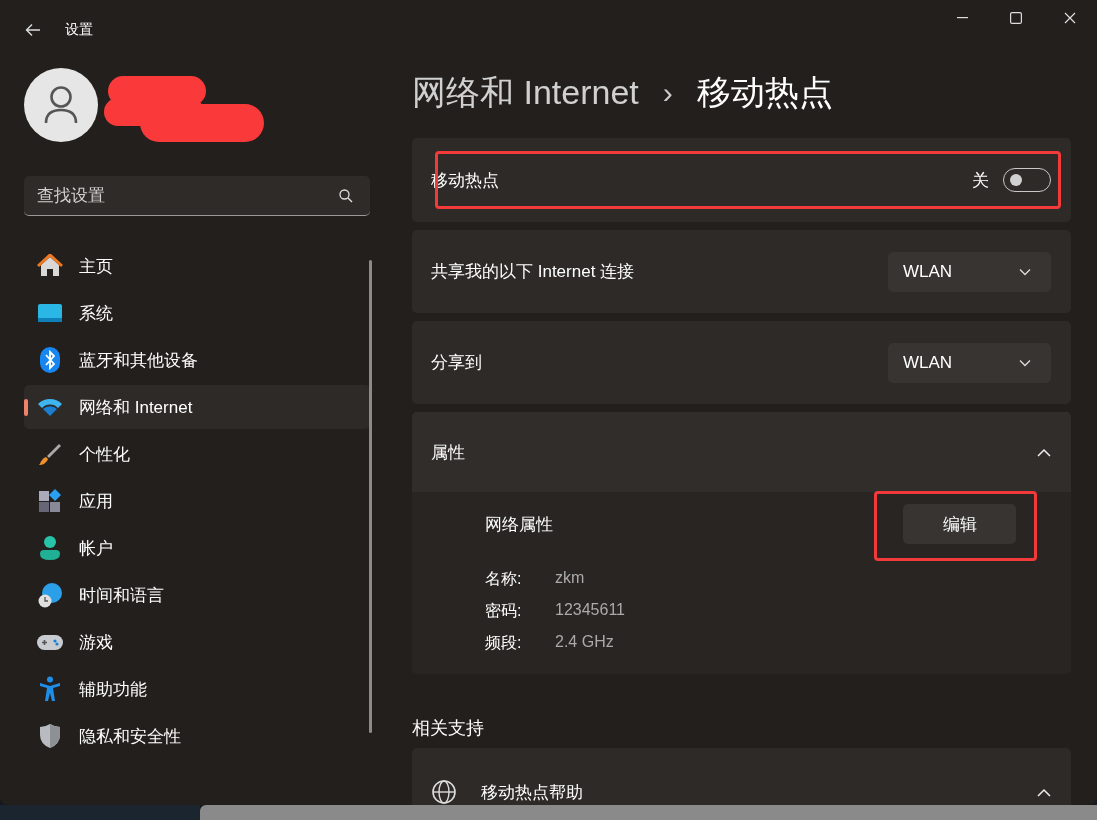  What do you see at coordinates (50, 736) in the screenshot?
I see `shield-icon` at bounding box center [50, 736].